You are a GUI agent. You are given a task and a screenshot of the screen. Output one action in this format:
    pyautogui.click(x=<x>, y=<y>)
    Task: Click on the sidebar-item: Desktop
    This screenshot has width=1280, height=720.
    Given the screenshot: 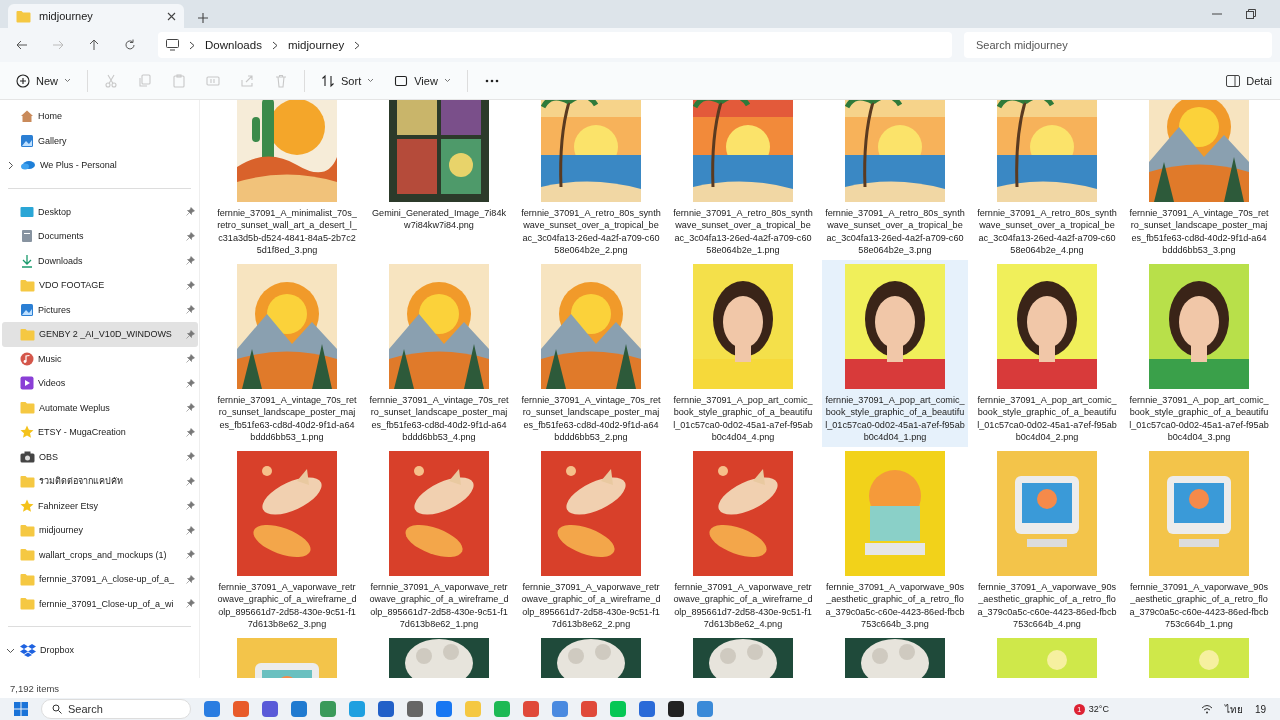 What is the action you would take?
    pyautogui.click(x=100, y=211)
    